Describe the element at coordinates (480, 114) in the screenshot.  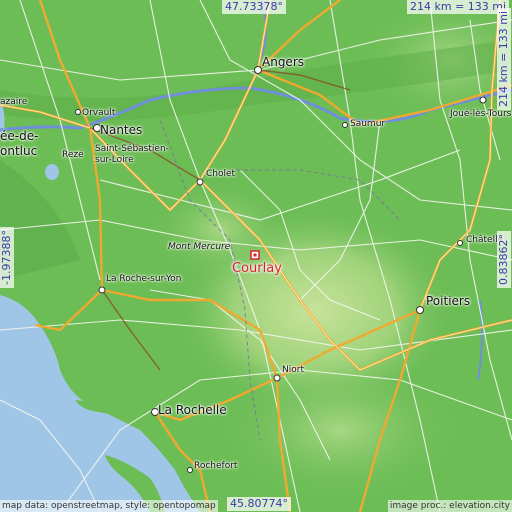
I see `place-label-joue: Joué-lès-Tours` at that location.